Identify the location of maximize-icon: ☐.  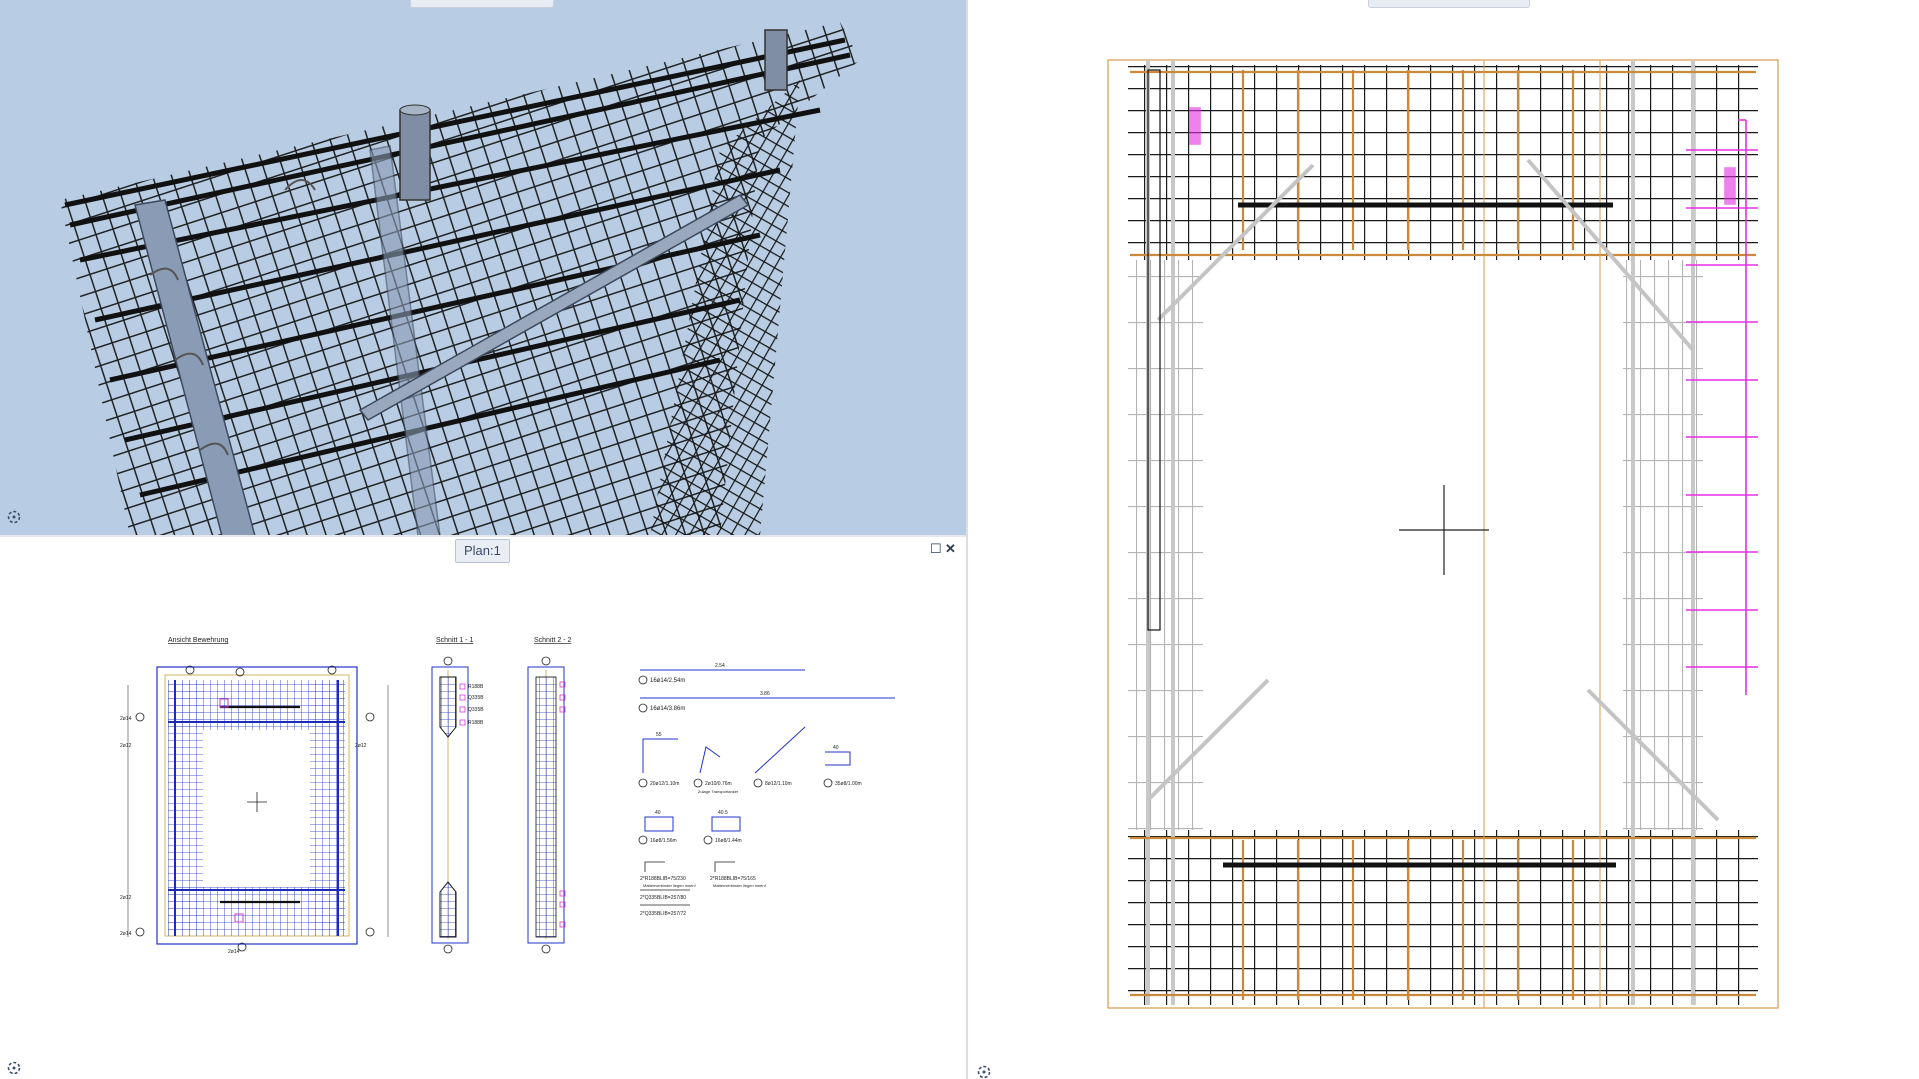
(936, 548).